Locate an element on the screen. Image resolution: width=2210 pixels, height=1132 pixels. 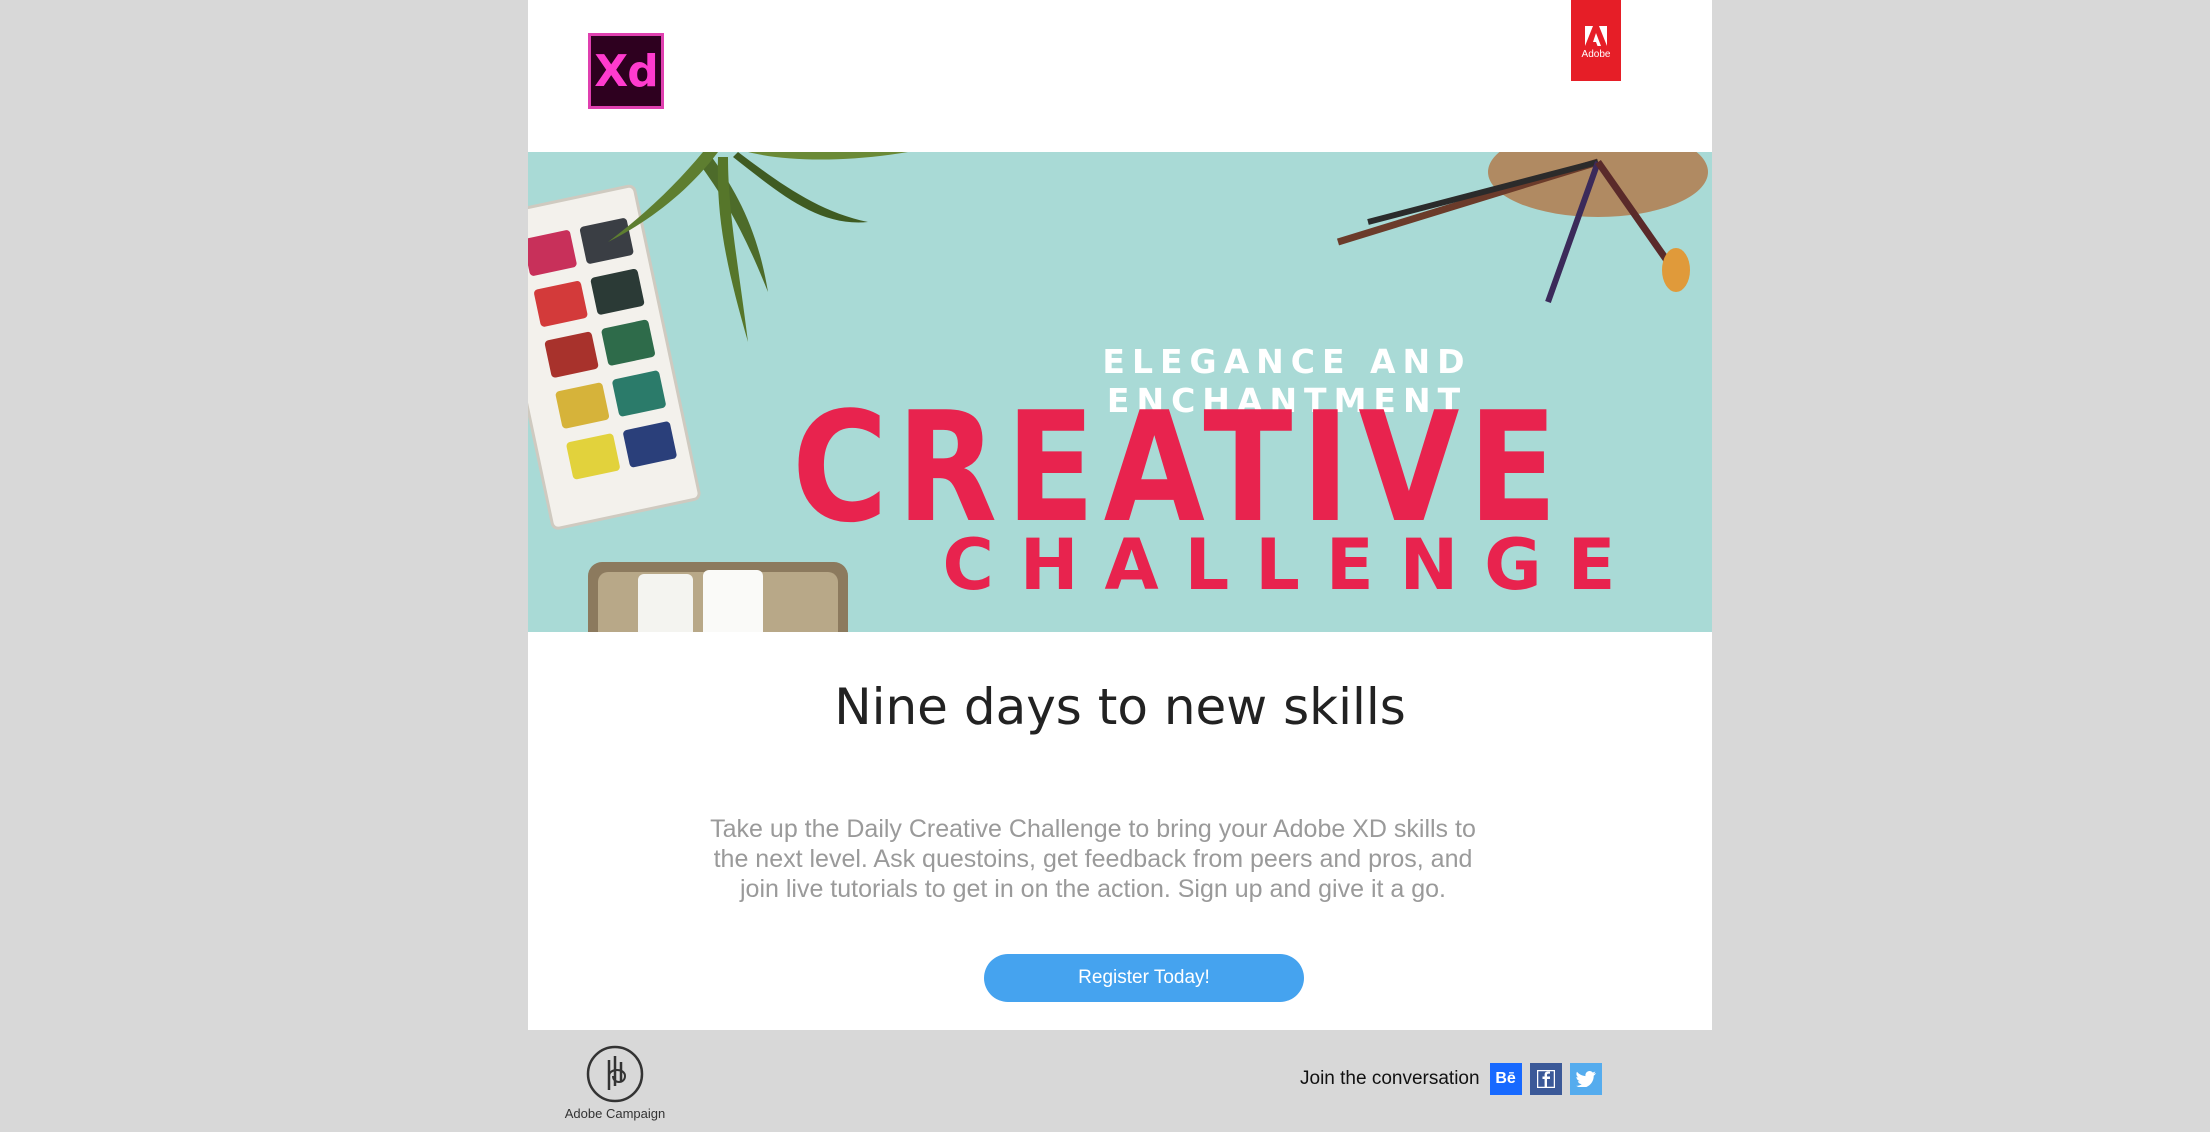
behance-icon-text: Bē is located at coordinates (1505, 1078).